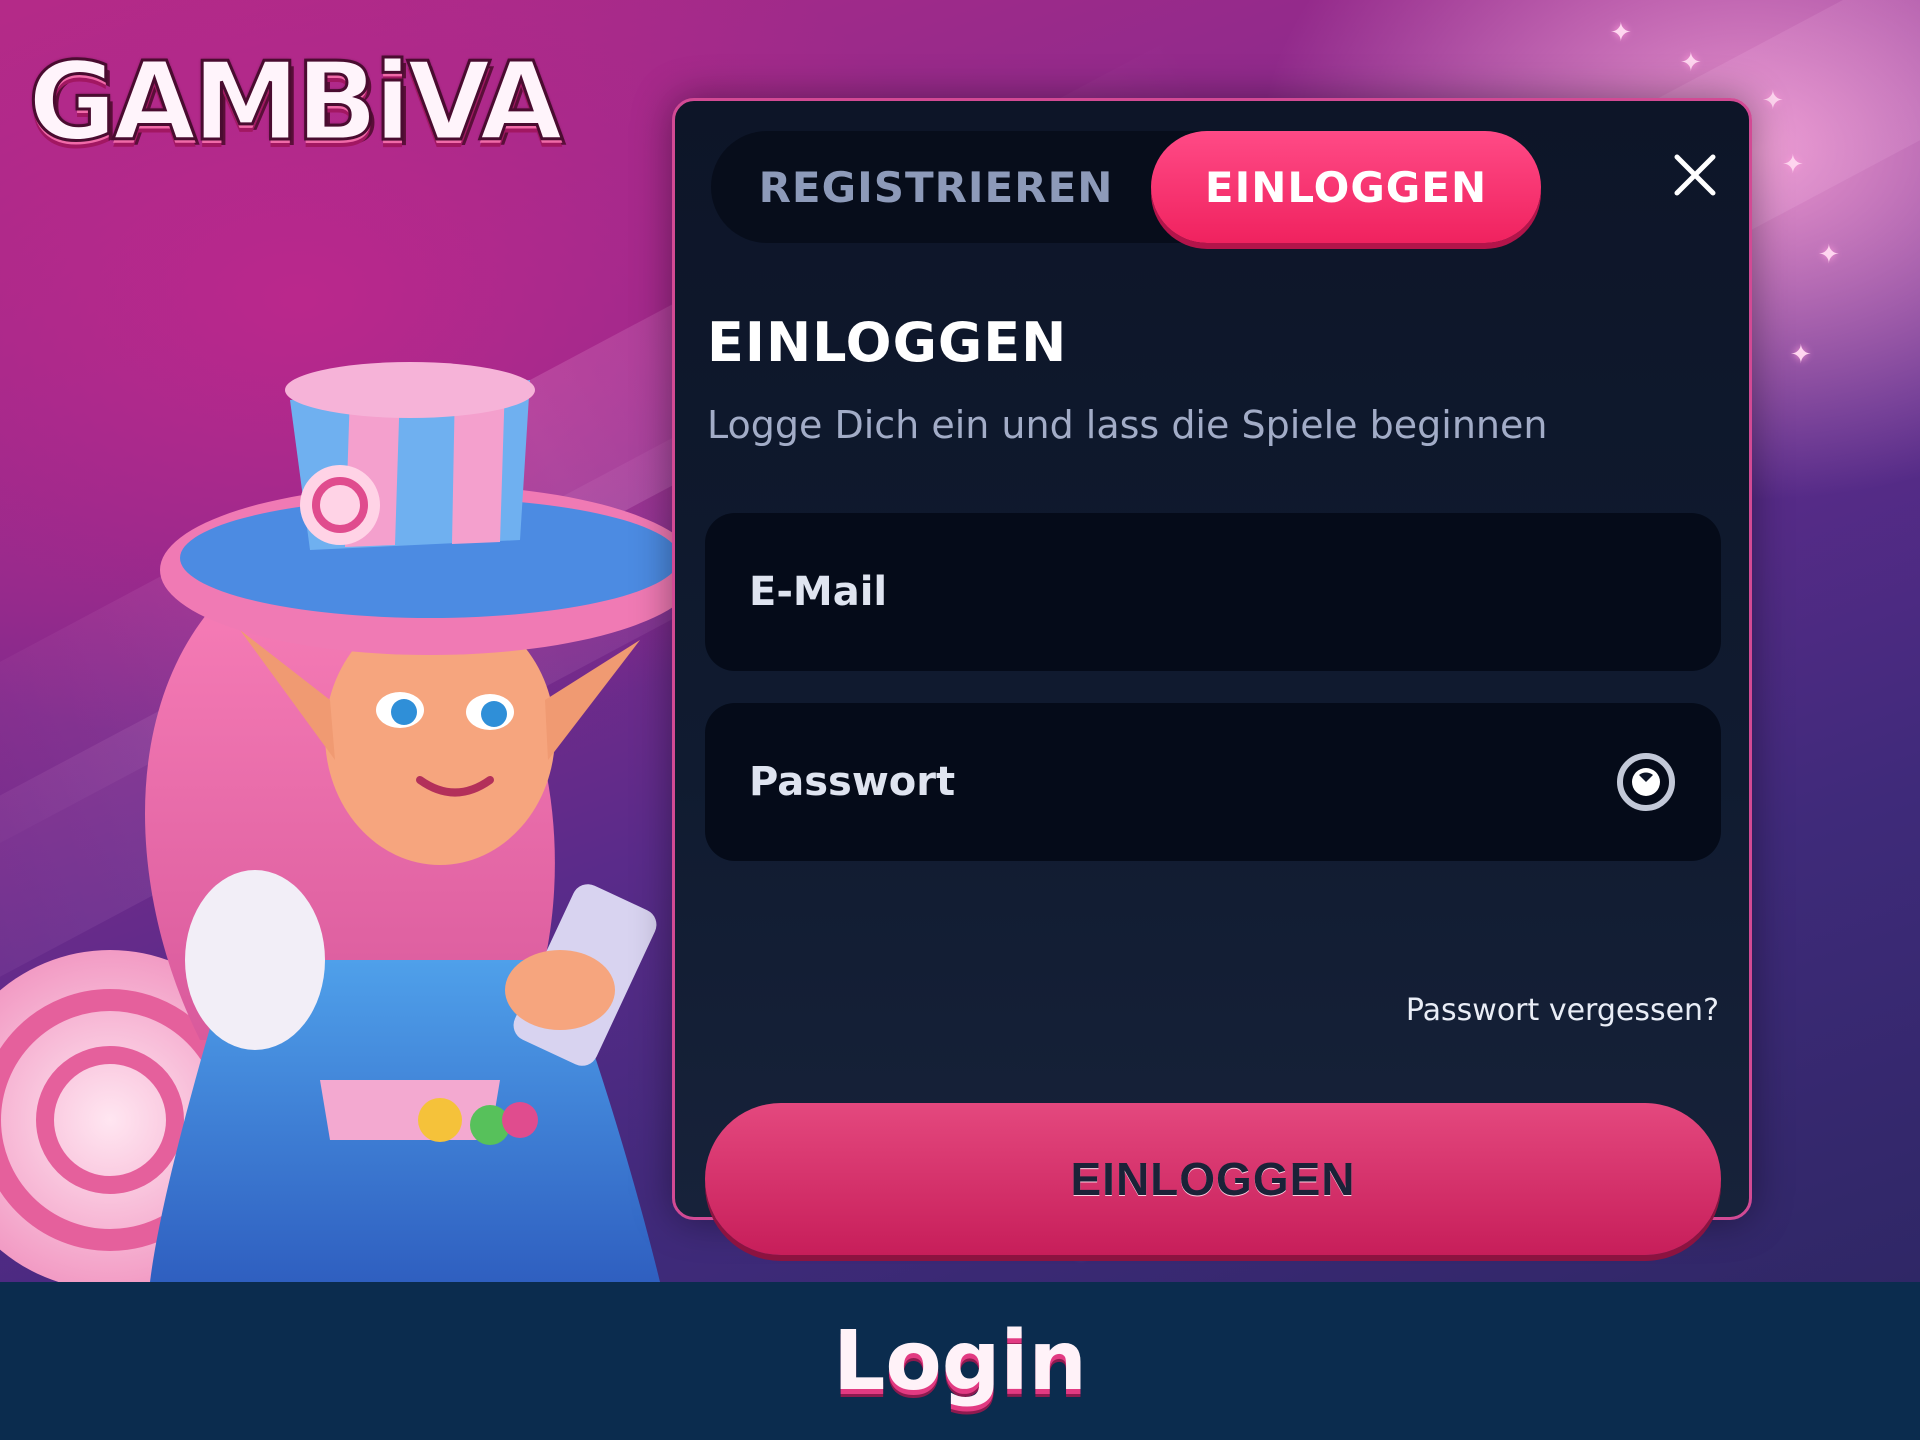 The image size is (1920, 1440). I want to click on tab-login: EINLOGGEN, so click(1346, 187).